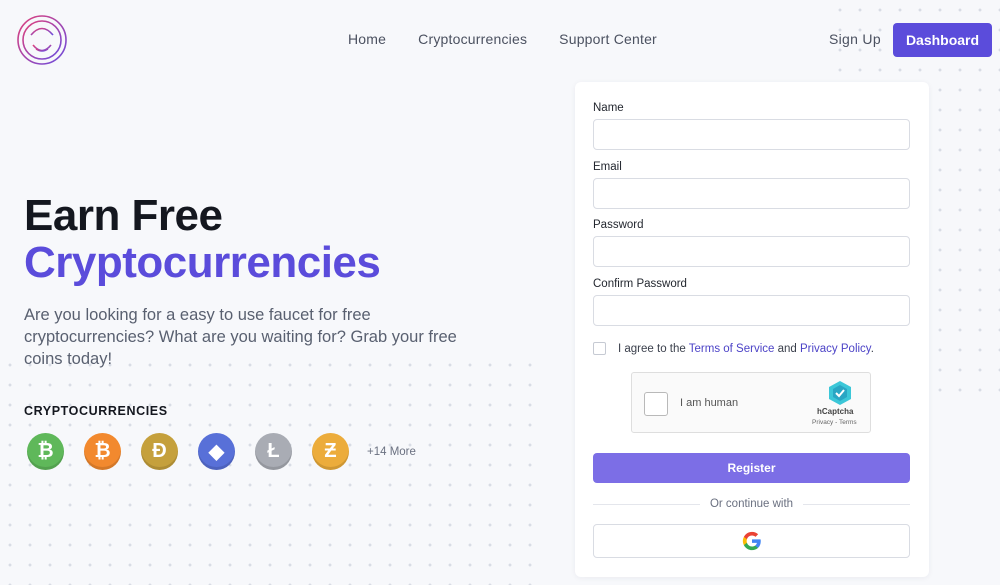 Image resolution: width=1000 pixels, height=585 pixels. I want to click on nav-support-center: Support Center, so click(608, 39).